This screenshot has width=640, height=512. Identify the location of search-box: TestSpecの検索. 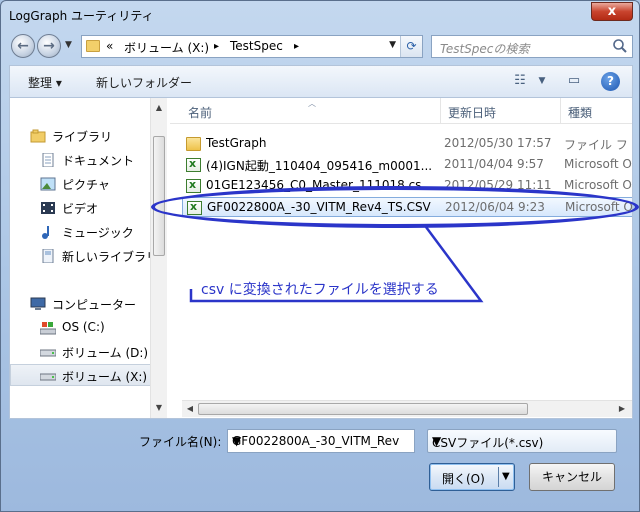
(532, 46).